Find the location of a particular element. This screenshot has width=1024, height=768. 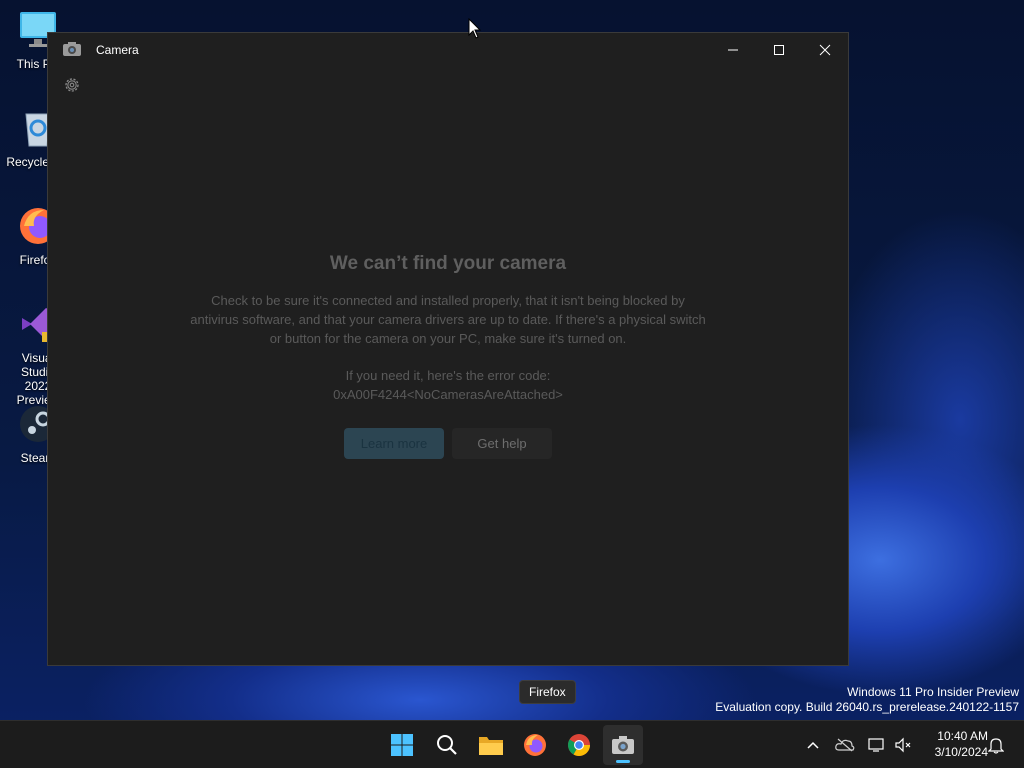

file-explorer-icon is located at coordinates (491, 746).